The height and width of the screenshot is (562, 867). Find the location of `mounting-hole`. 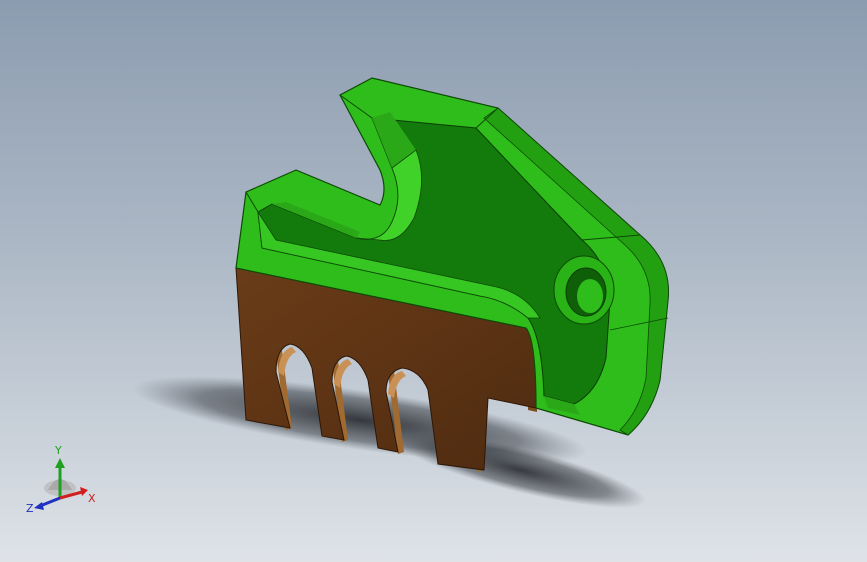

mounting-hole is located at coordinates (584, 290).